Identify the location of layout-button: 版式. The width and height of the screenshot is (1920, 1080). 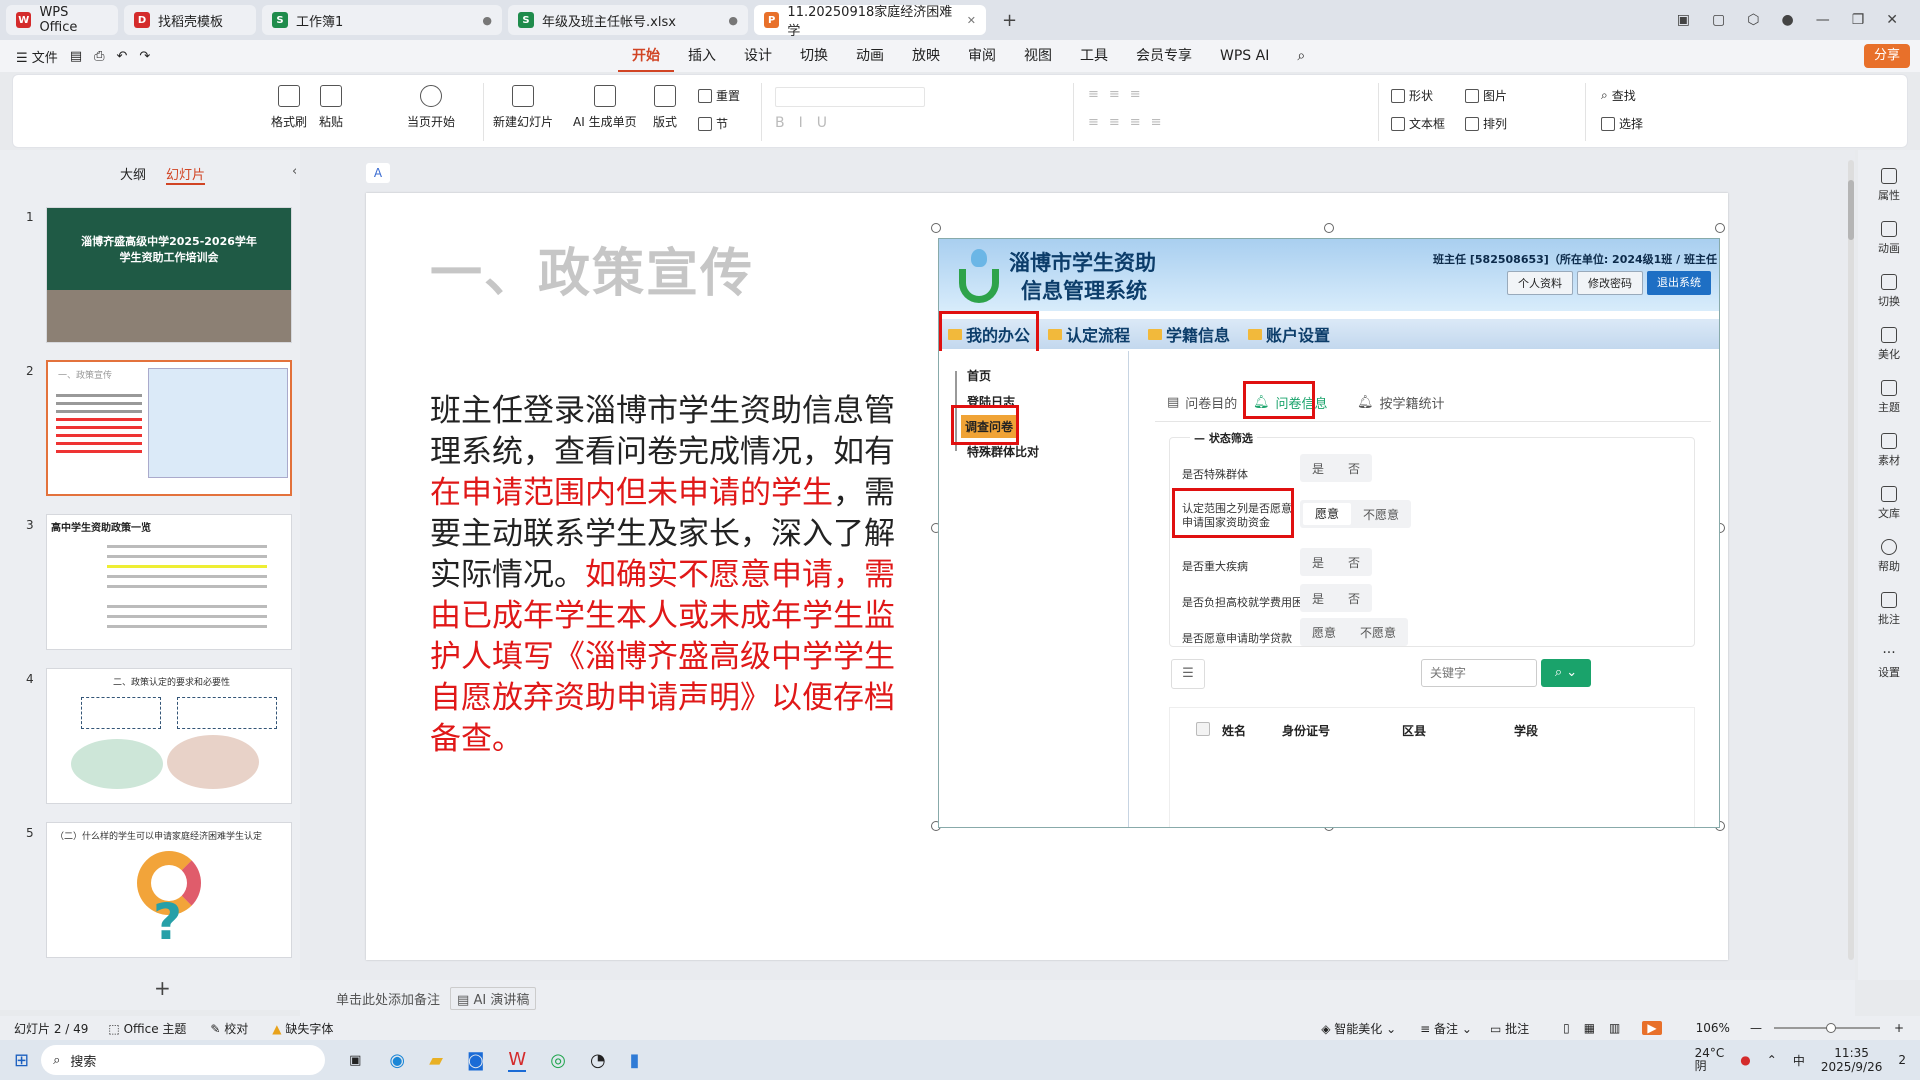
(665, 107).